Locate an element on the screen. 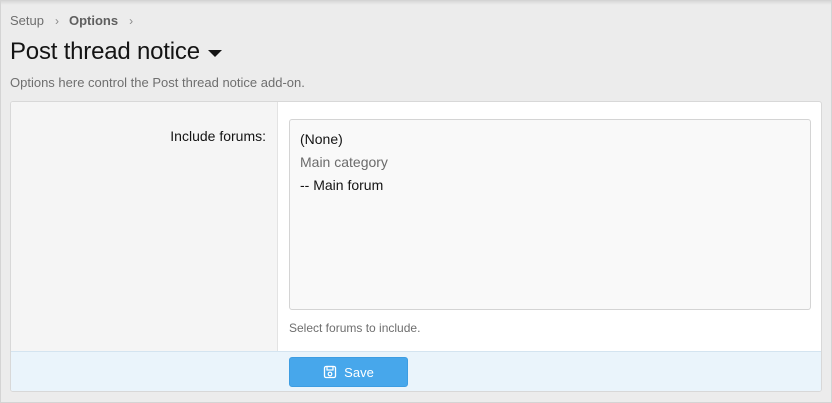 Image resolution: width=832 pixels, height=403 pixels. field-hint: Select forums to include. is located at coordinates (355, 328).